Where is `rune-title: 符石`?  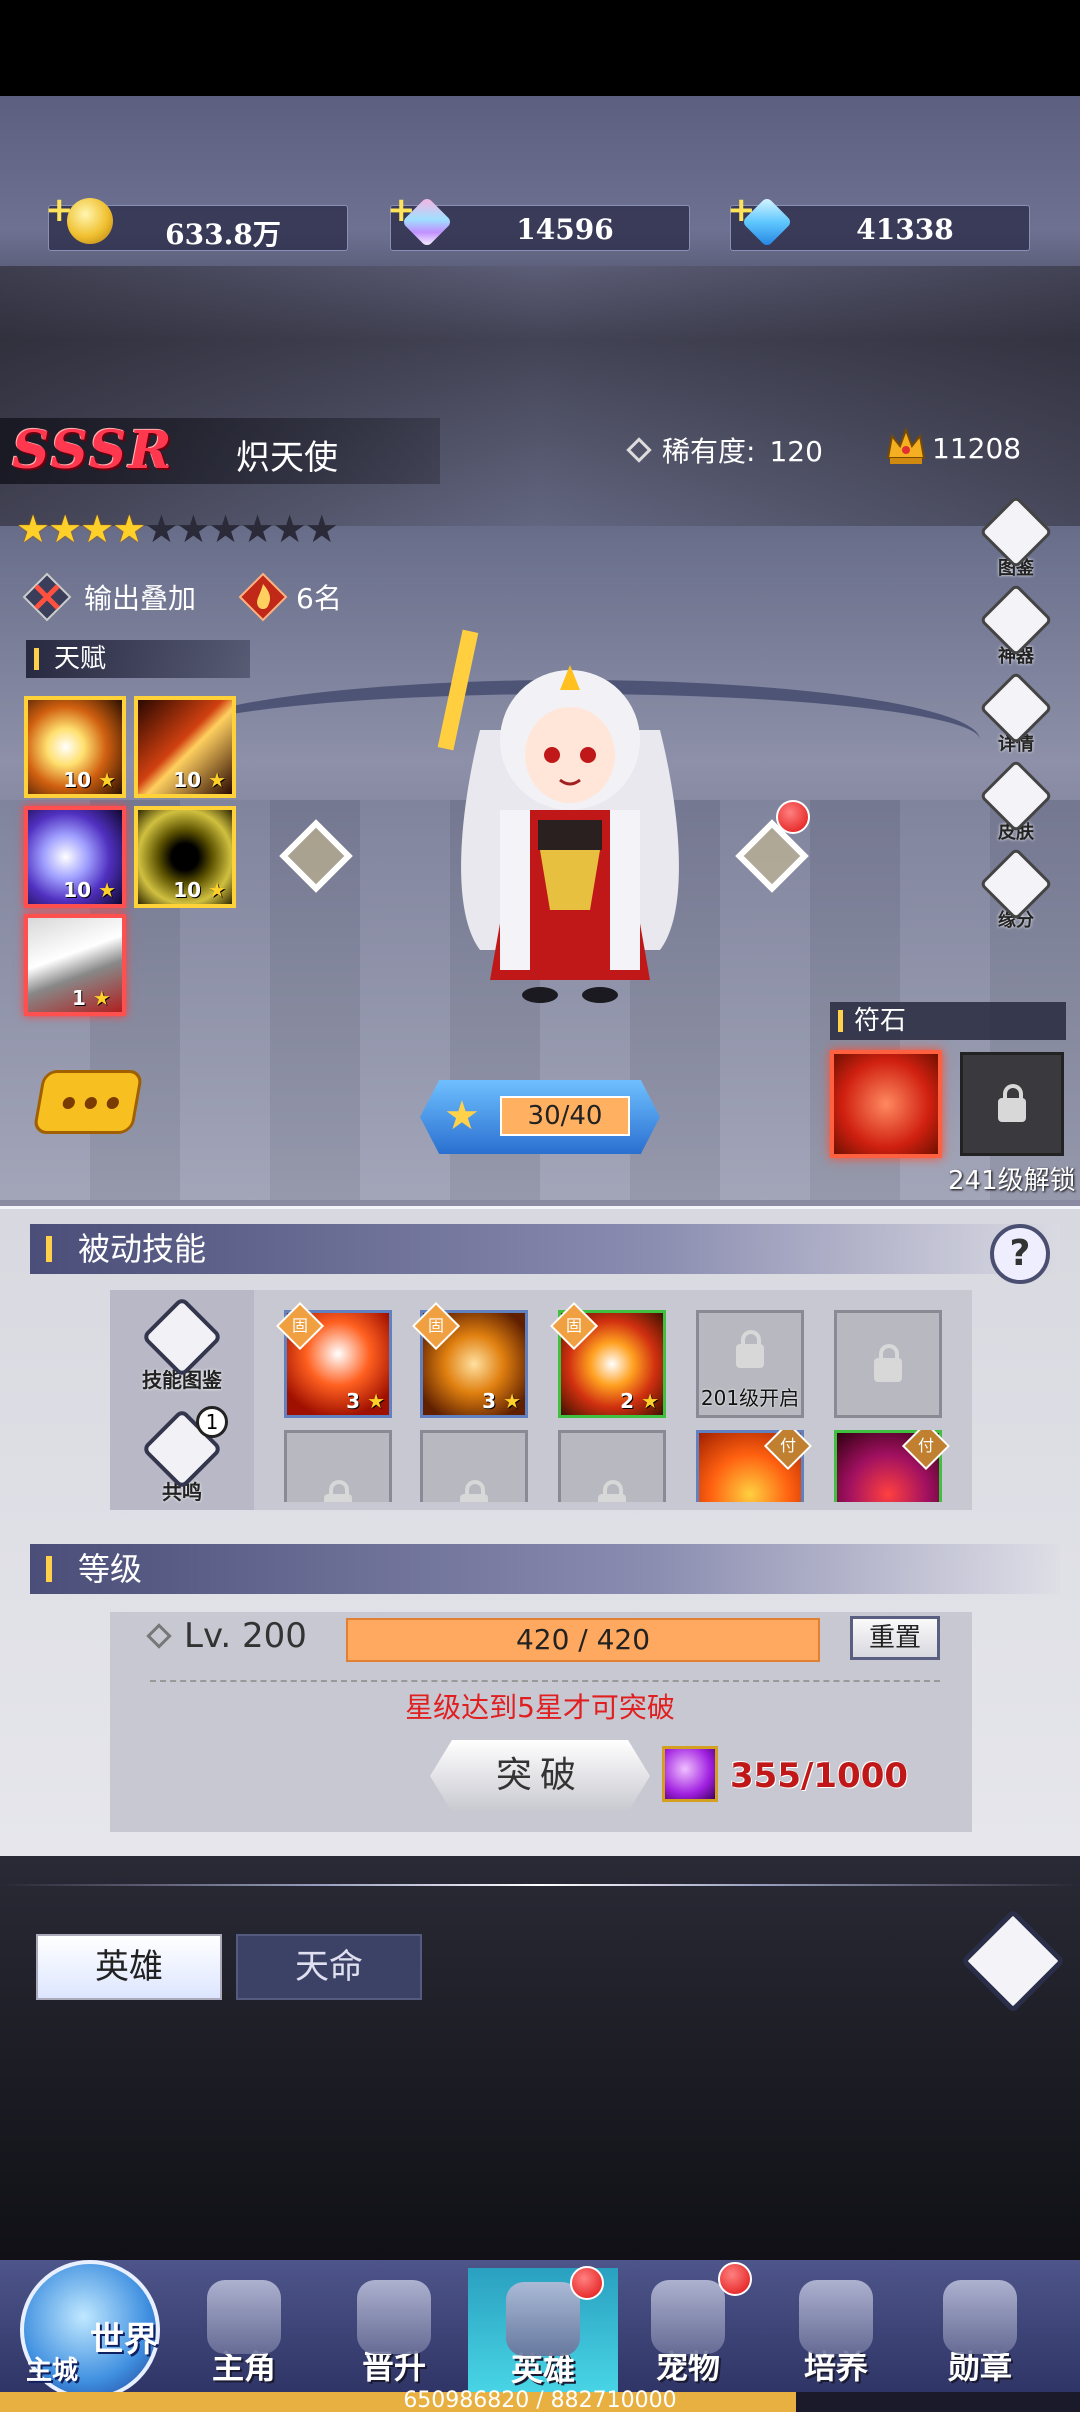 rune-title: 符石 is located at coordinates (948, 1021).